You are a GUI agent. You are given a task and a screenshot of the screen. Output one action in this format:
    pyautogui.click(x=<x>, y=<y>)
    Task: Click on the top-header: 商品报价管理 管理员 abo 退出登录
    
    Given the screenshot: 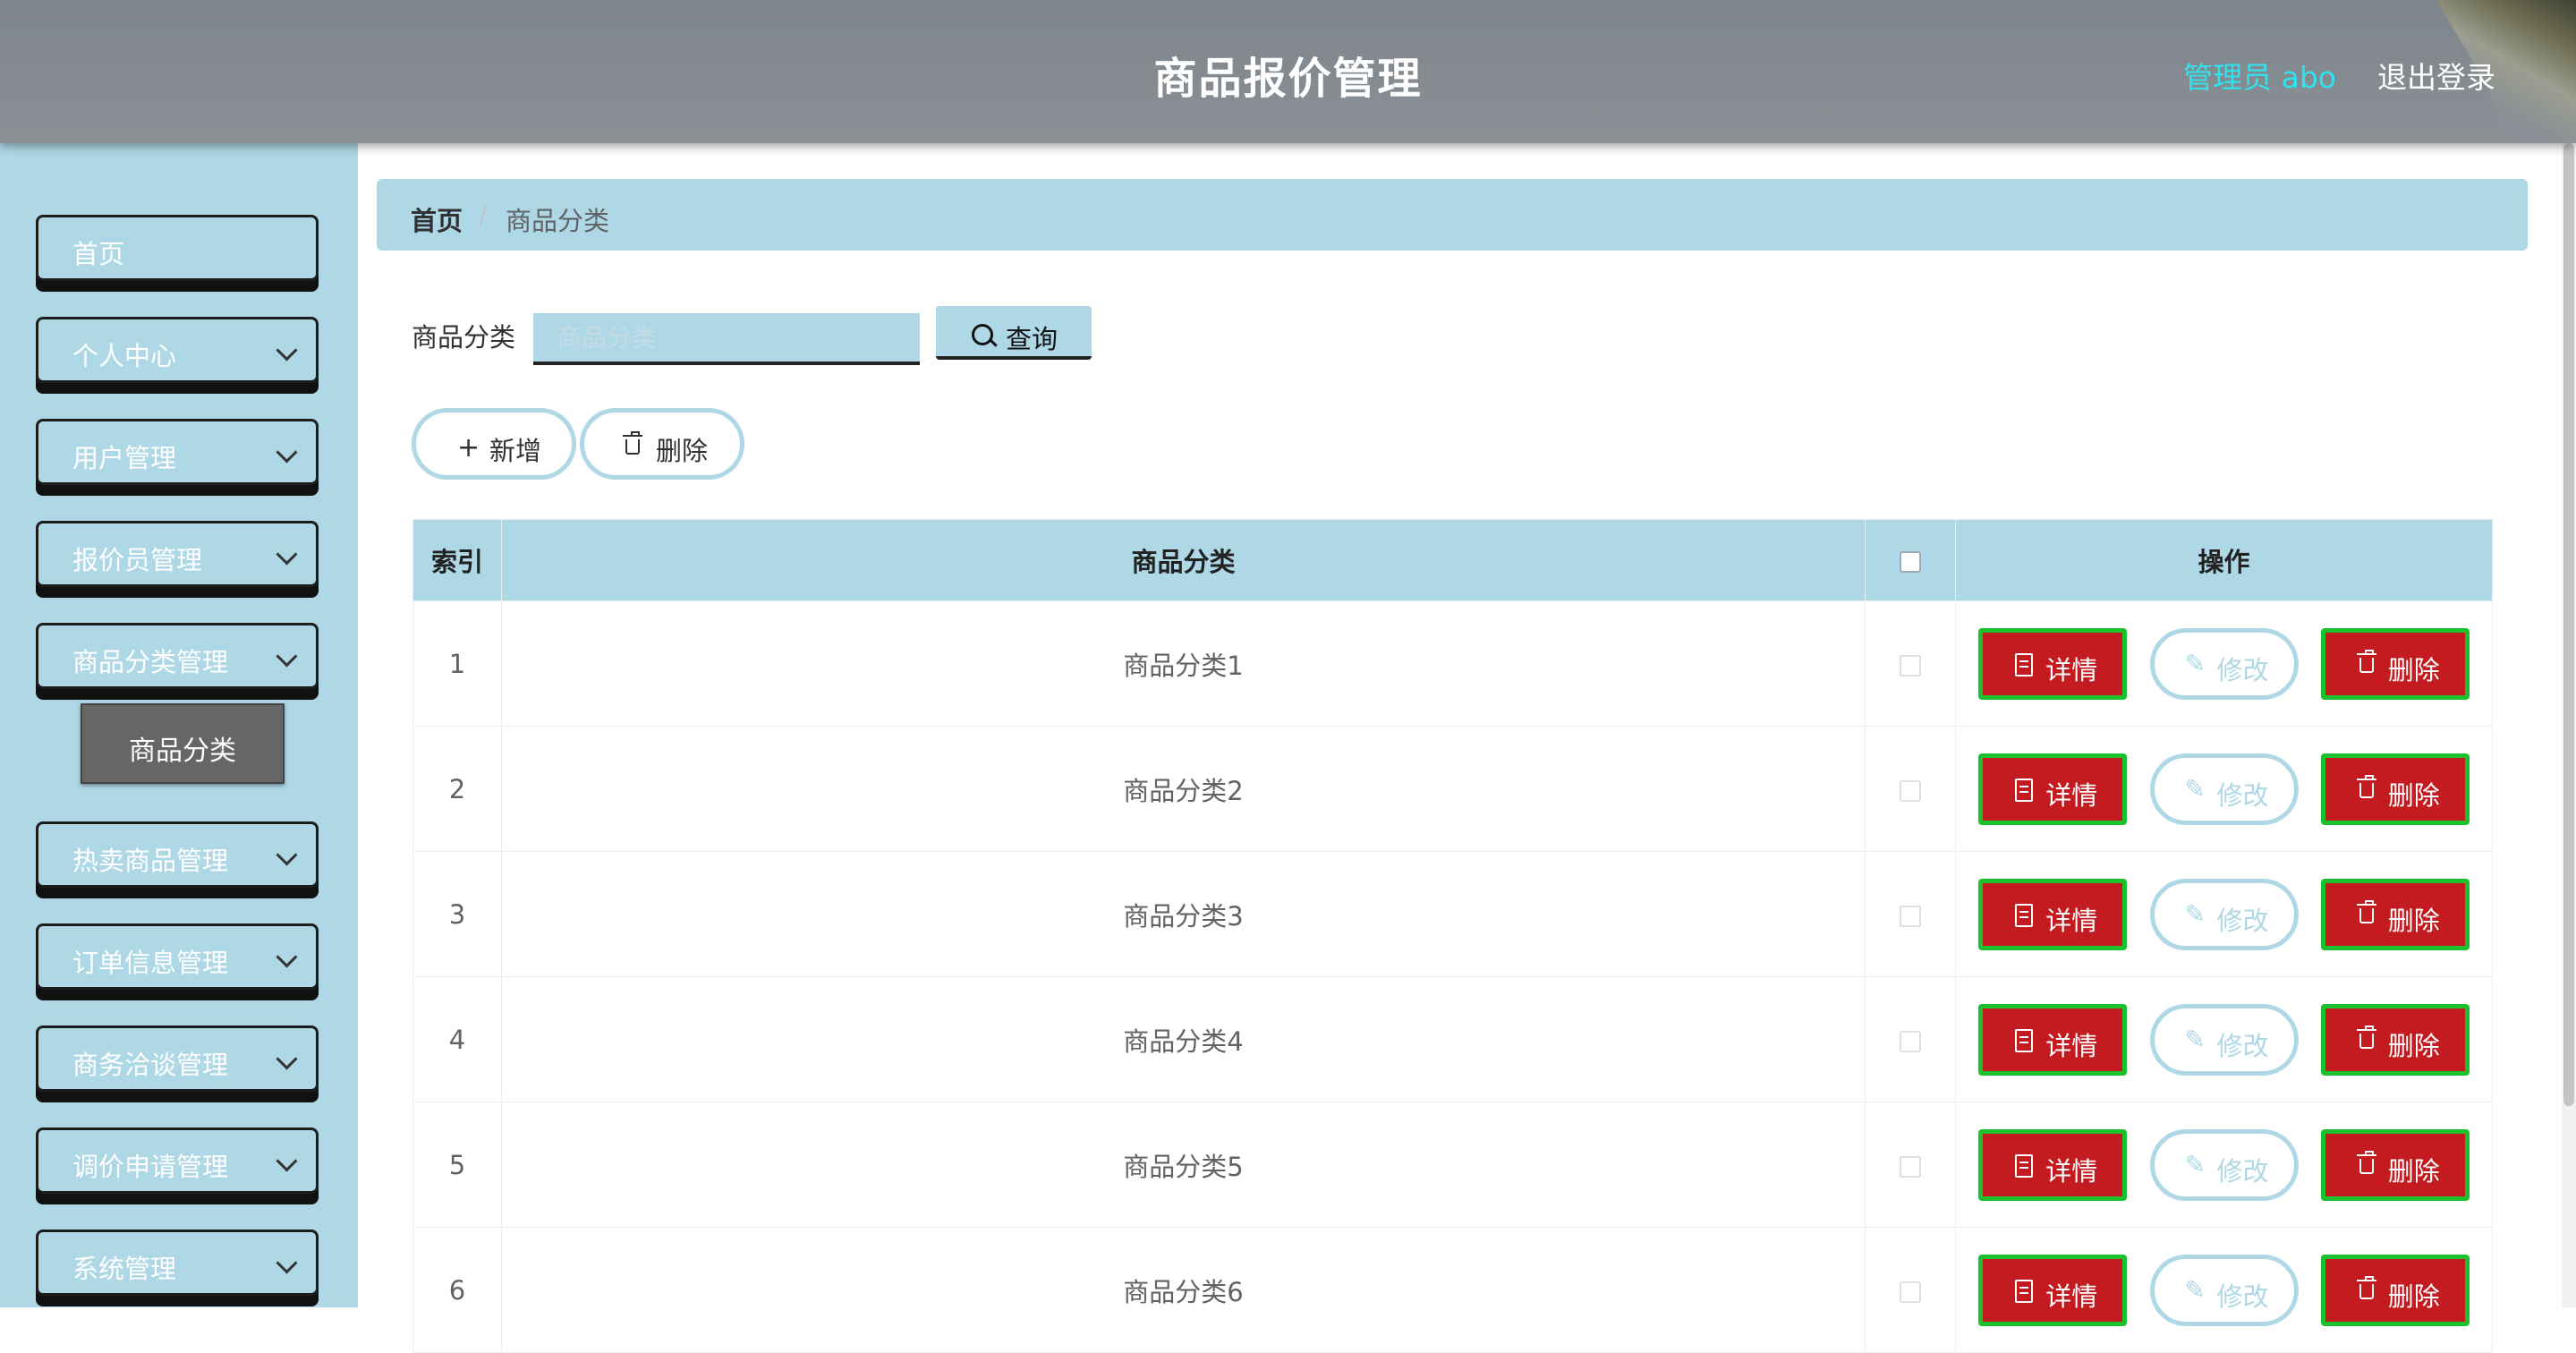 What is the action you would take?
    pyautogui.click(x=1288, y=71)
    